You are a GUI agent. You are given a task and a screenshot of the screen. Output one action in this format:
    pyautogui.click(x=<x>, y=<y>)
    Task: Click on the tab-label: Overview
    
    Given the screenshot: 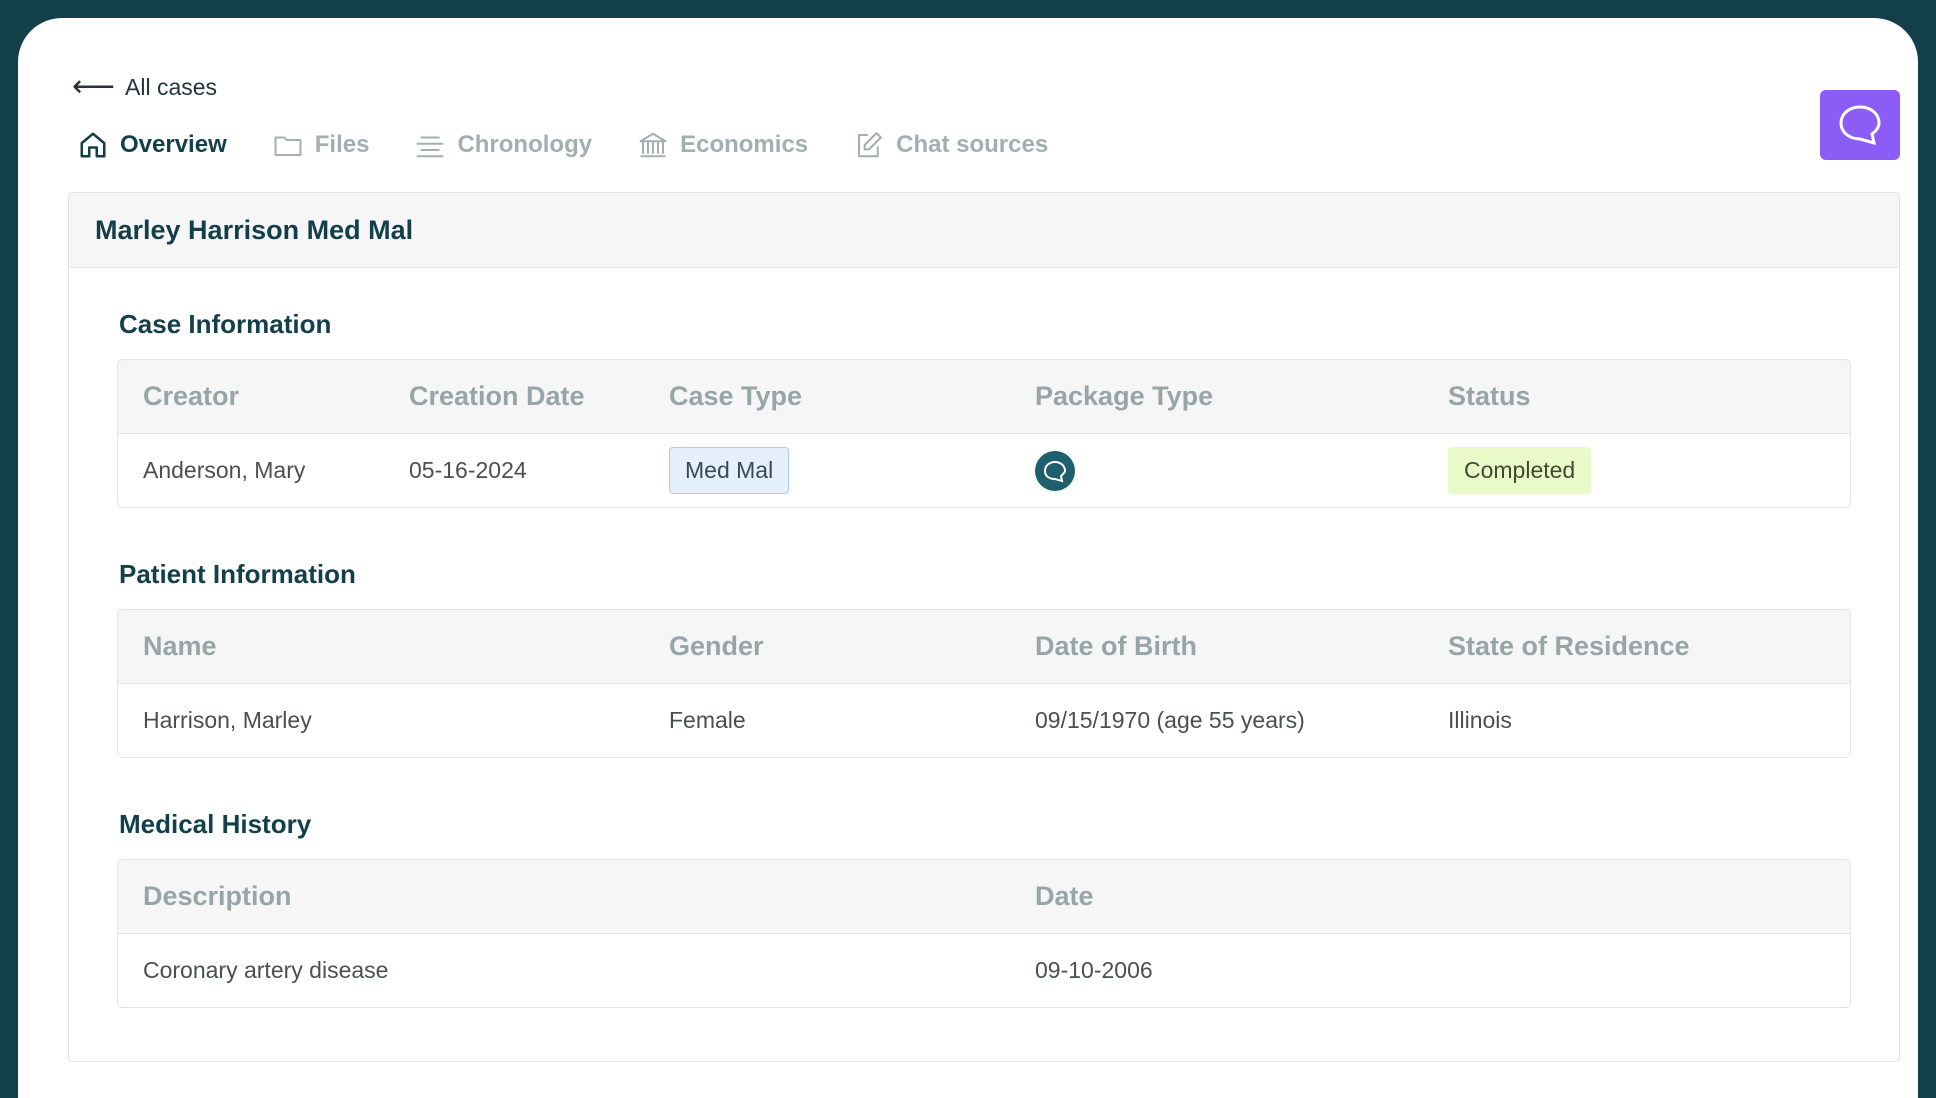 What is the action you would take?
    pyautogui.click(x=173, y=144)
    